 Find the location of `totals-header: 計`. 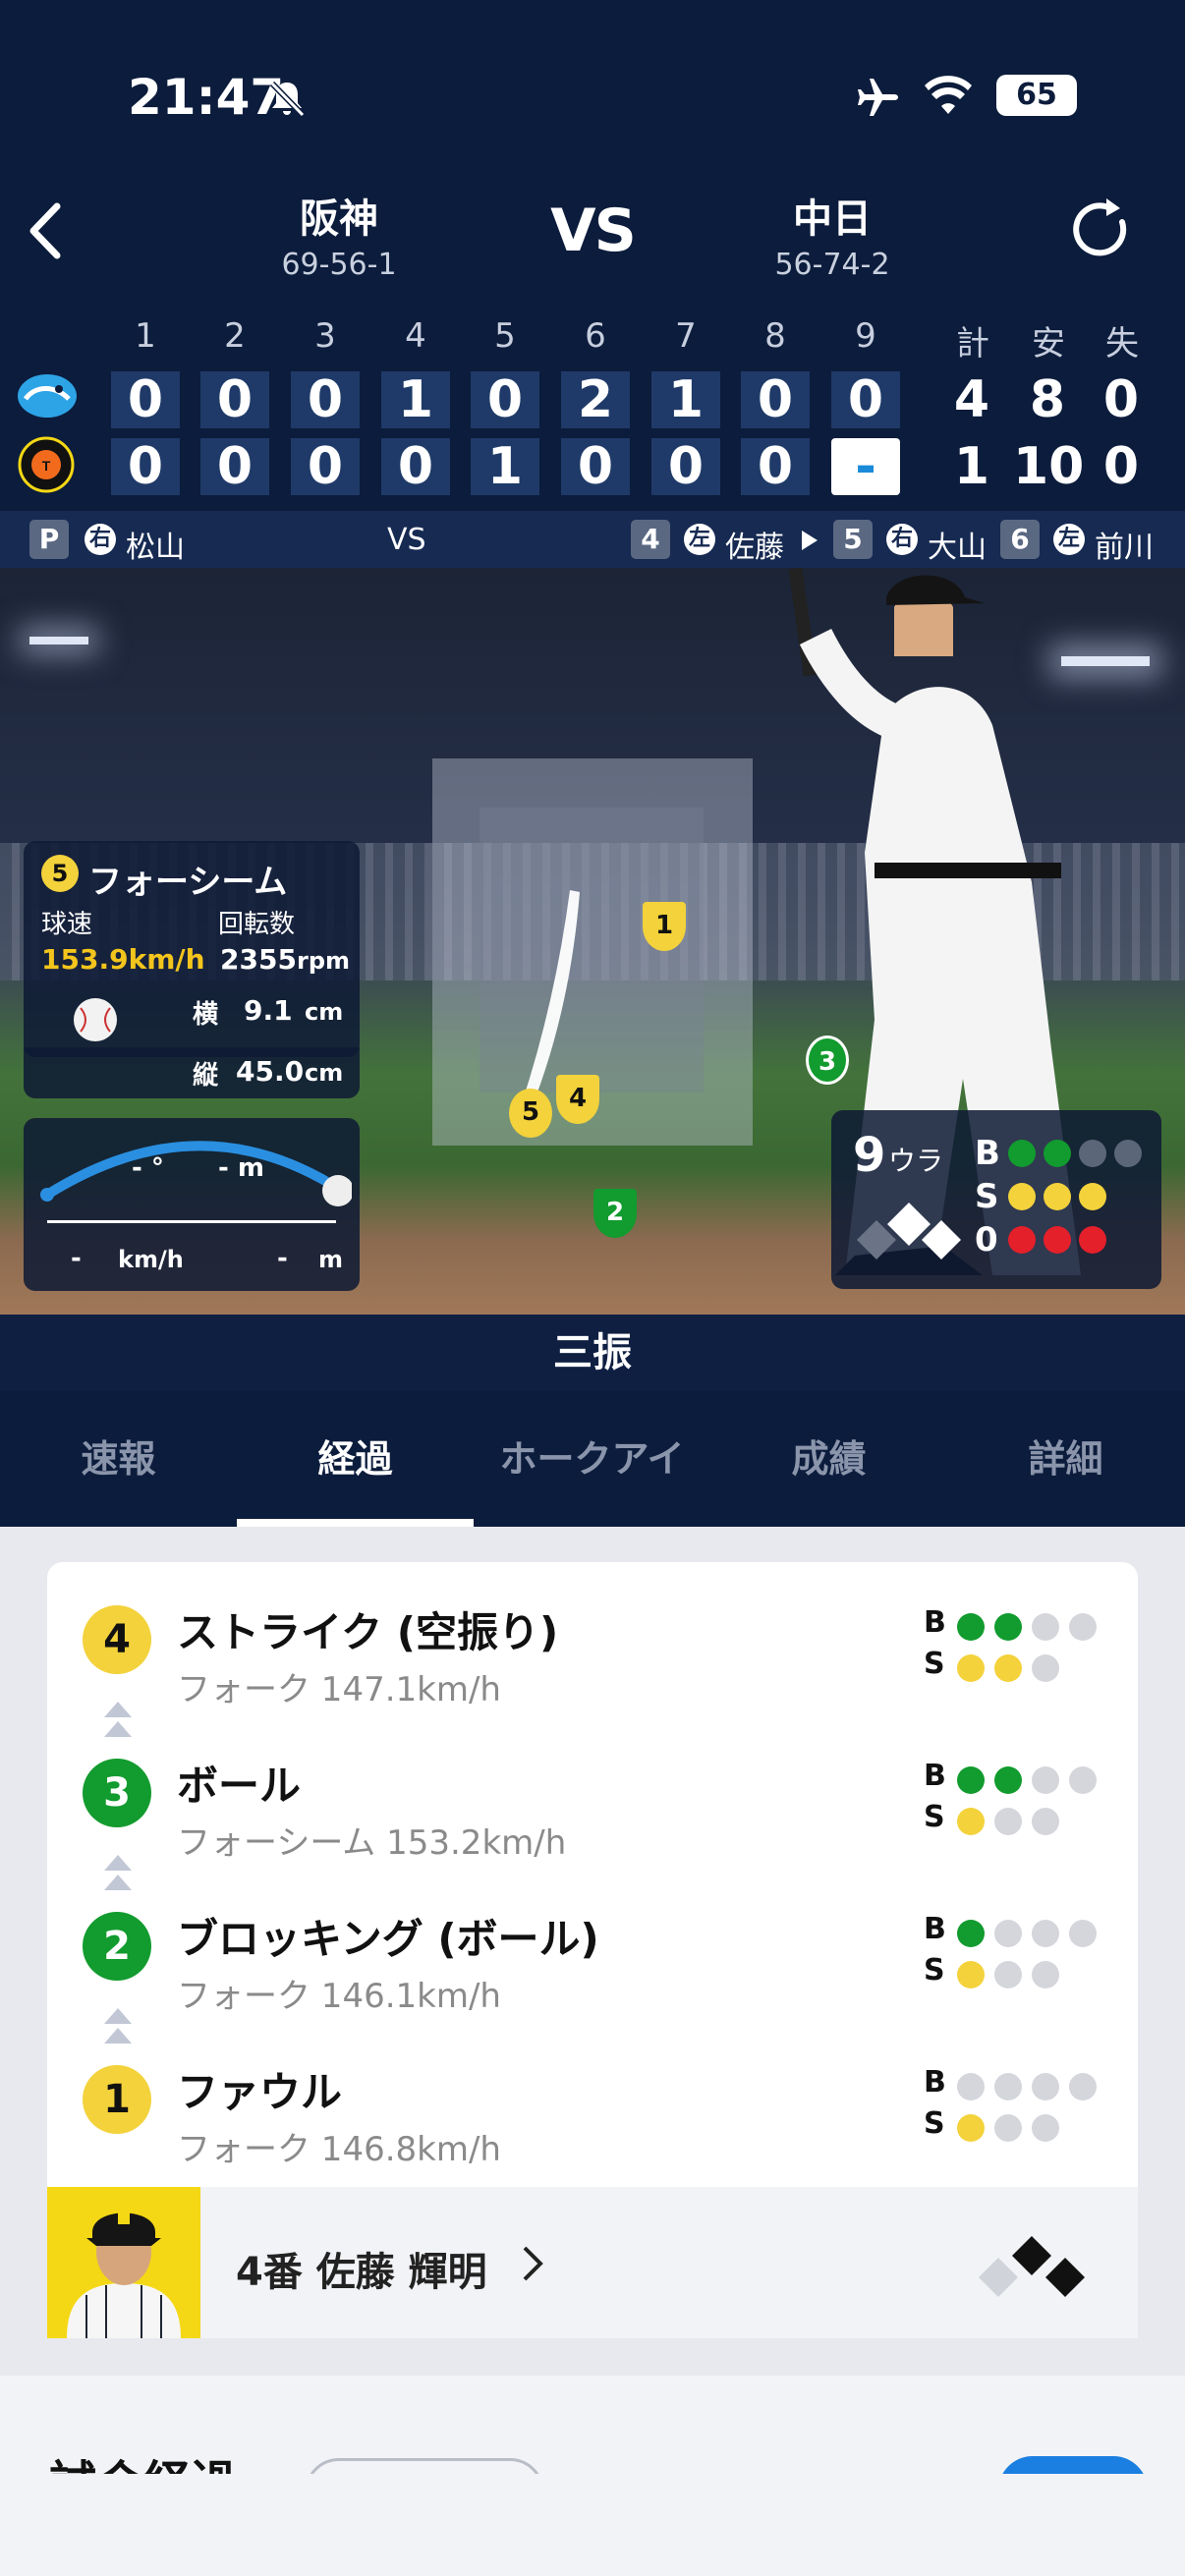

totals-header: 計 is located at coordinates (973, 344).